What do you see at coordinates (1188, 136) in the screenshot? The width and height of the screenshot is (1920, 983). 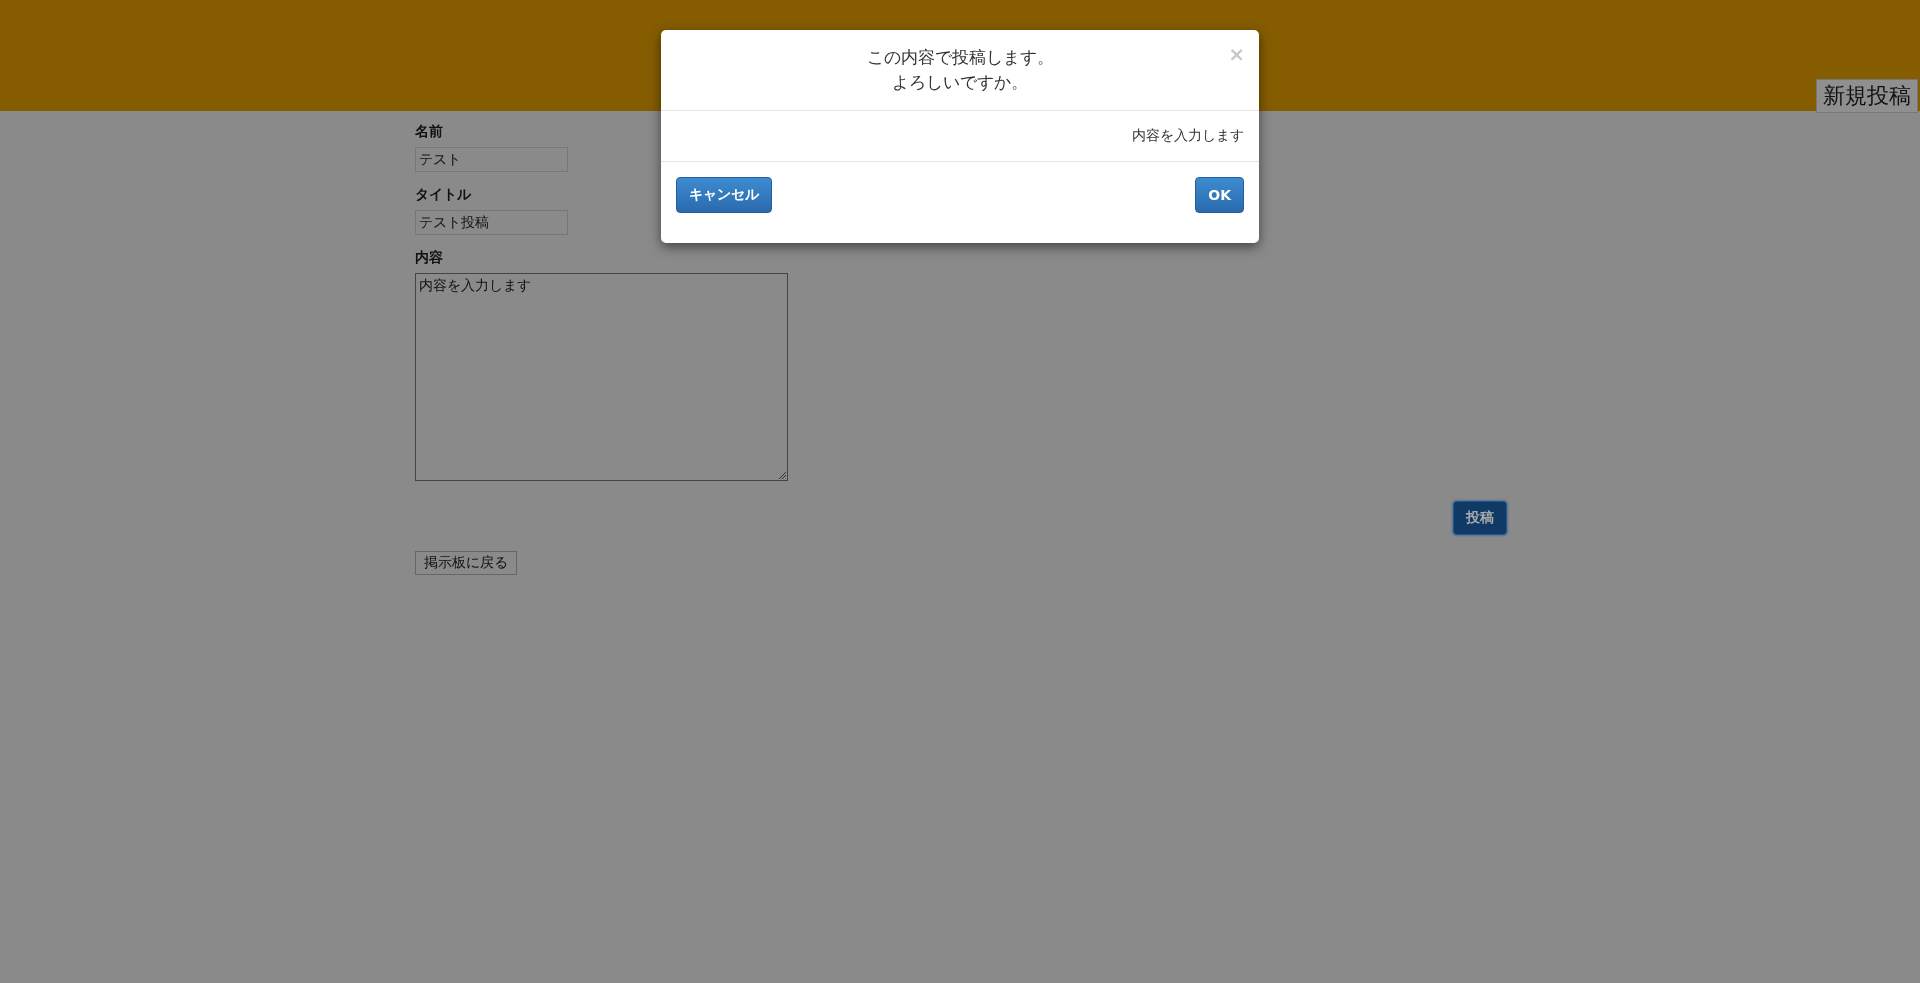 I see `dialog-body-text: 内容を入力します` at bounding box center [1188, 136].